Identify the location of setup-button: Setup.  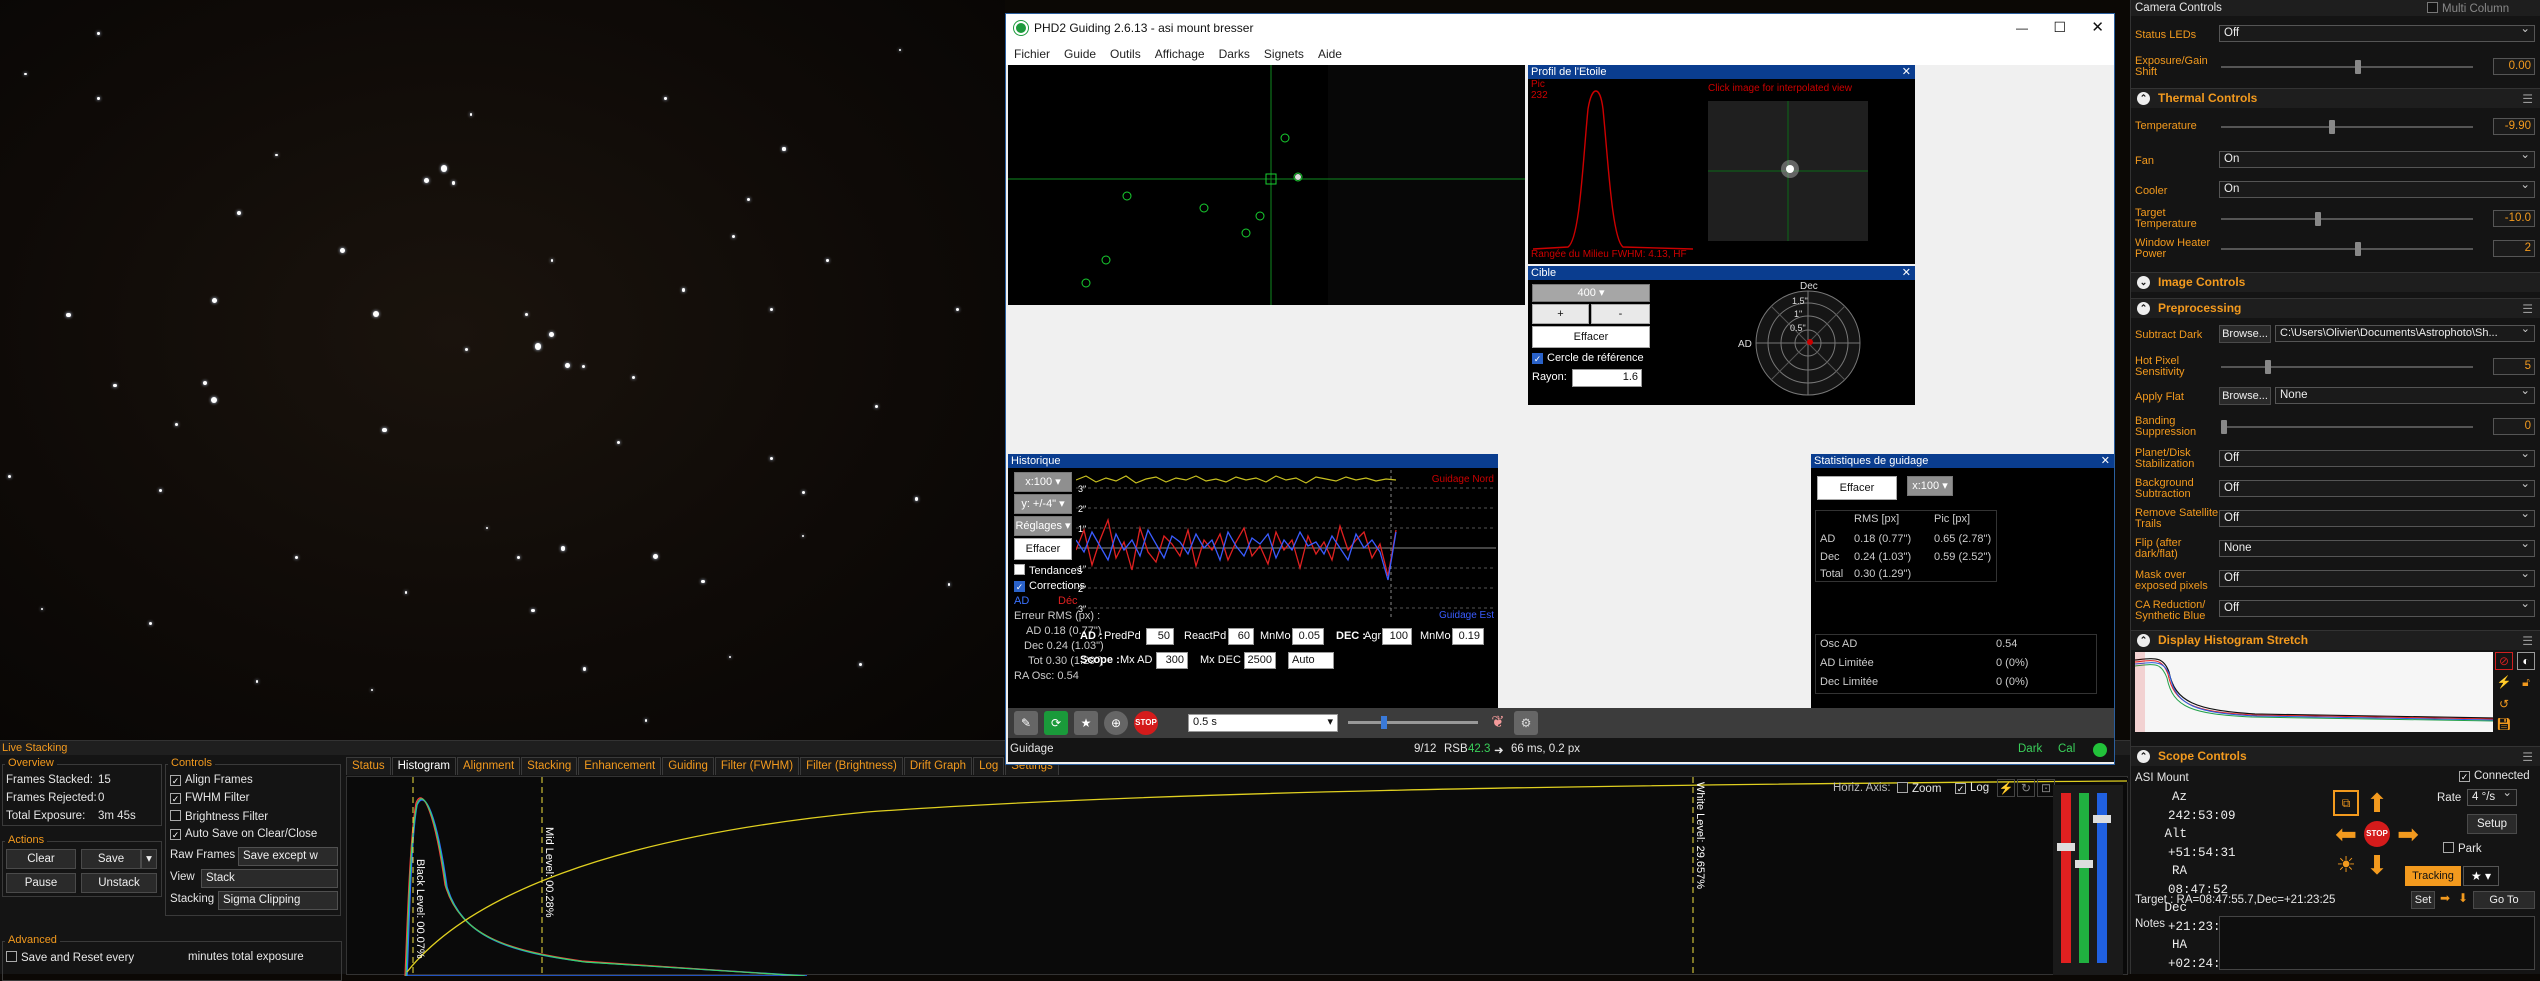
(2492, 824).